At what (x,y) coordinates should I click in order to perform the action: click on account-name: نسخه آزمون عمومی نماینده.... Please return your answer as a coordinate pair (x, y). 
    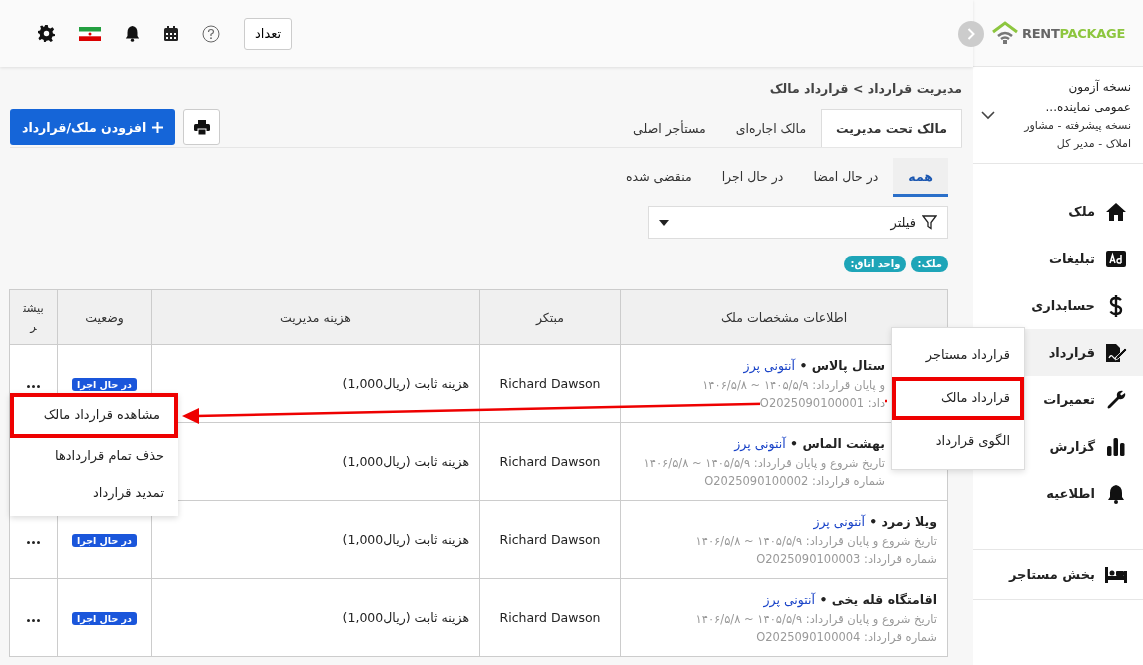
    Looking at the image, I should click on (1087, 97).